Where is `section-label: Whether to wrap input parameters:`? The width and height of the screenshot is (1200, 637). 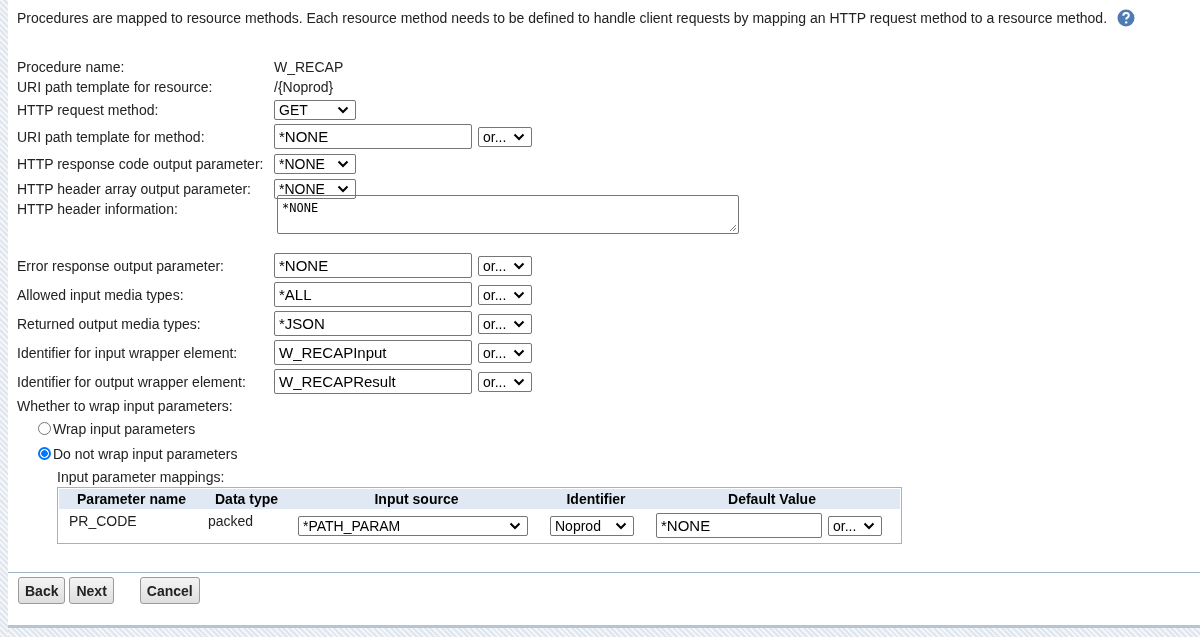 section-label: Whether to wrap input parameters: is located at coordinates (125, 406).